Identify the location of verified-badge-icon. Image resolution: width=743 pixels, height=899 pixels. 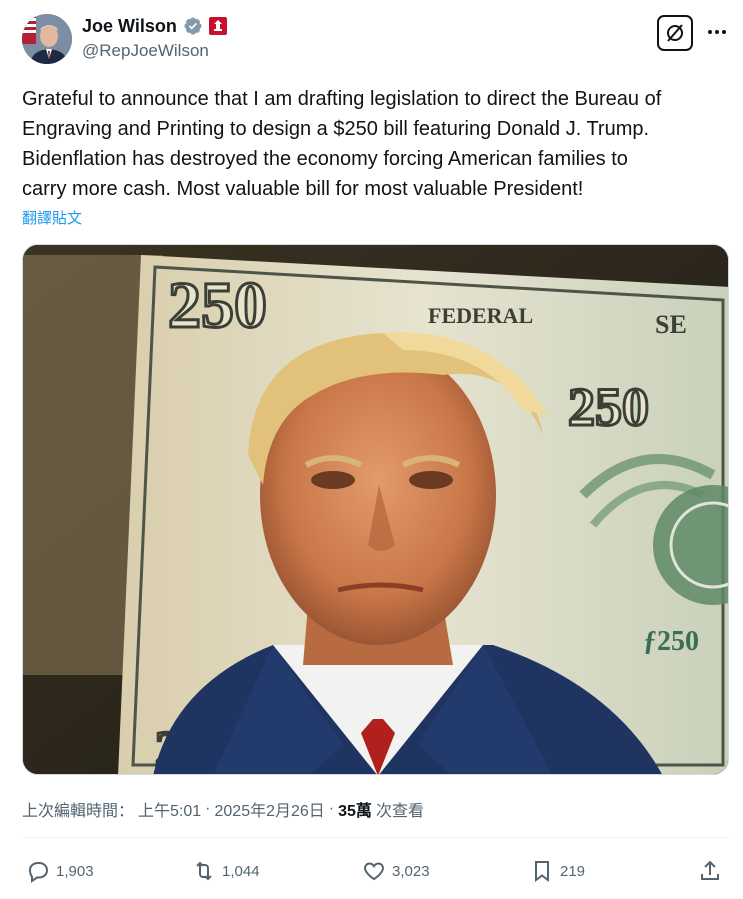
(193, 26).